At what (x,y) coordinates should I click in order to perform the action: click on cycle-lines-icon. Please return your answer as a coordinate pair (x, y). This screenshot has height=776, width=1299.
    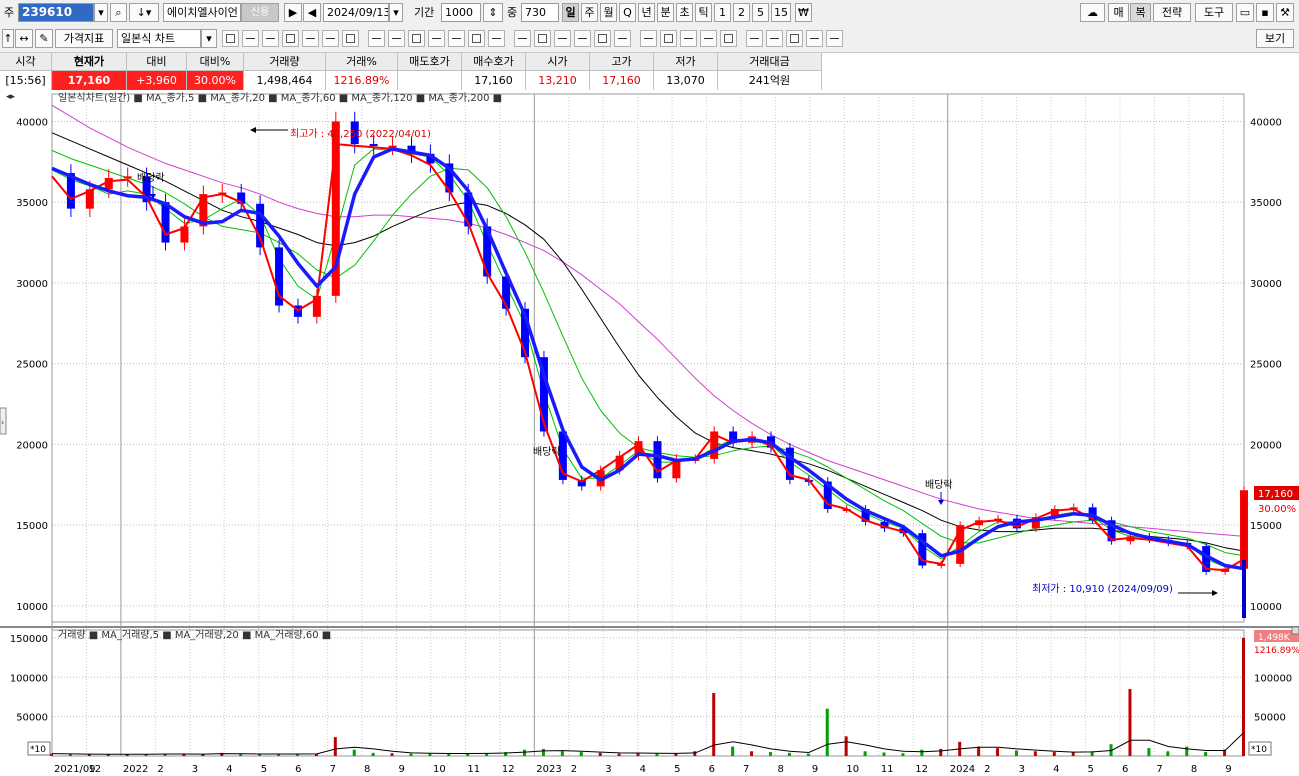
    Looking at the image, I should click on (350, 38).